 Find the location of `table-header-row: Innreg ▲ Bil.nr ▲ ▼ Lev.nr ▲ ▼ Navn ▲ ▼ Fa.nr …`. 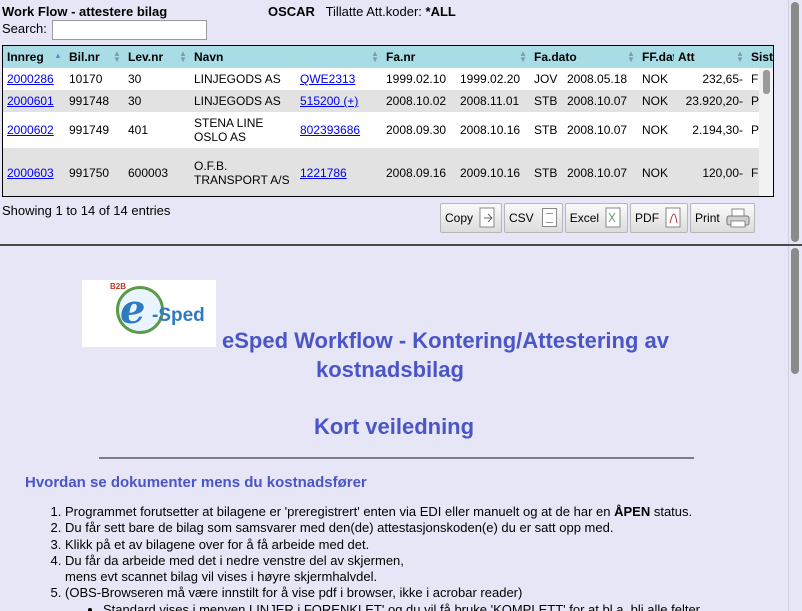

table-header-row: Innreg ▲ Bil.nr ▲ ▼ Lev.nr ▲ ▼ Navn ▲ ▼ Fa.nr … is located at coordinates (388, 57).